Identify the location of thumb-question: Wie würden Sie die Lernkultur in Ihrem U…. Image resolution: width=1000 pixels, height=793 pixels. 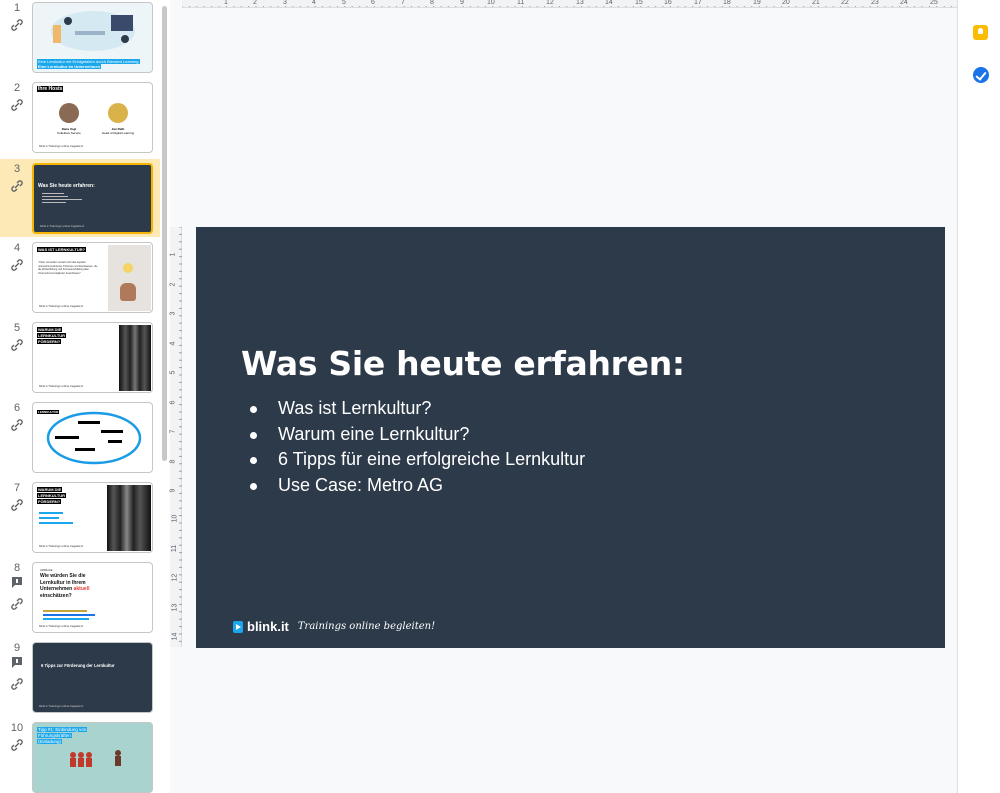
(64, 586).